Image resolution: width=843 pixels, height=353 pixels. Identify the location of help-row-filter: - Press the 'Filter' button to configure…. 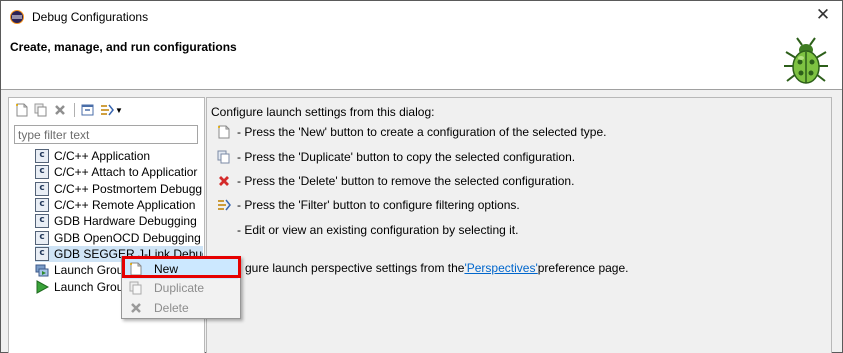
(368, 205).